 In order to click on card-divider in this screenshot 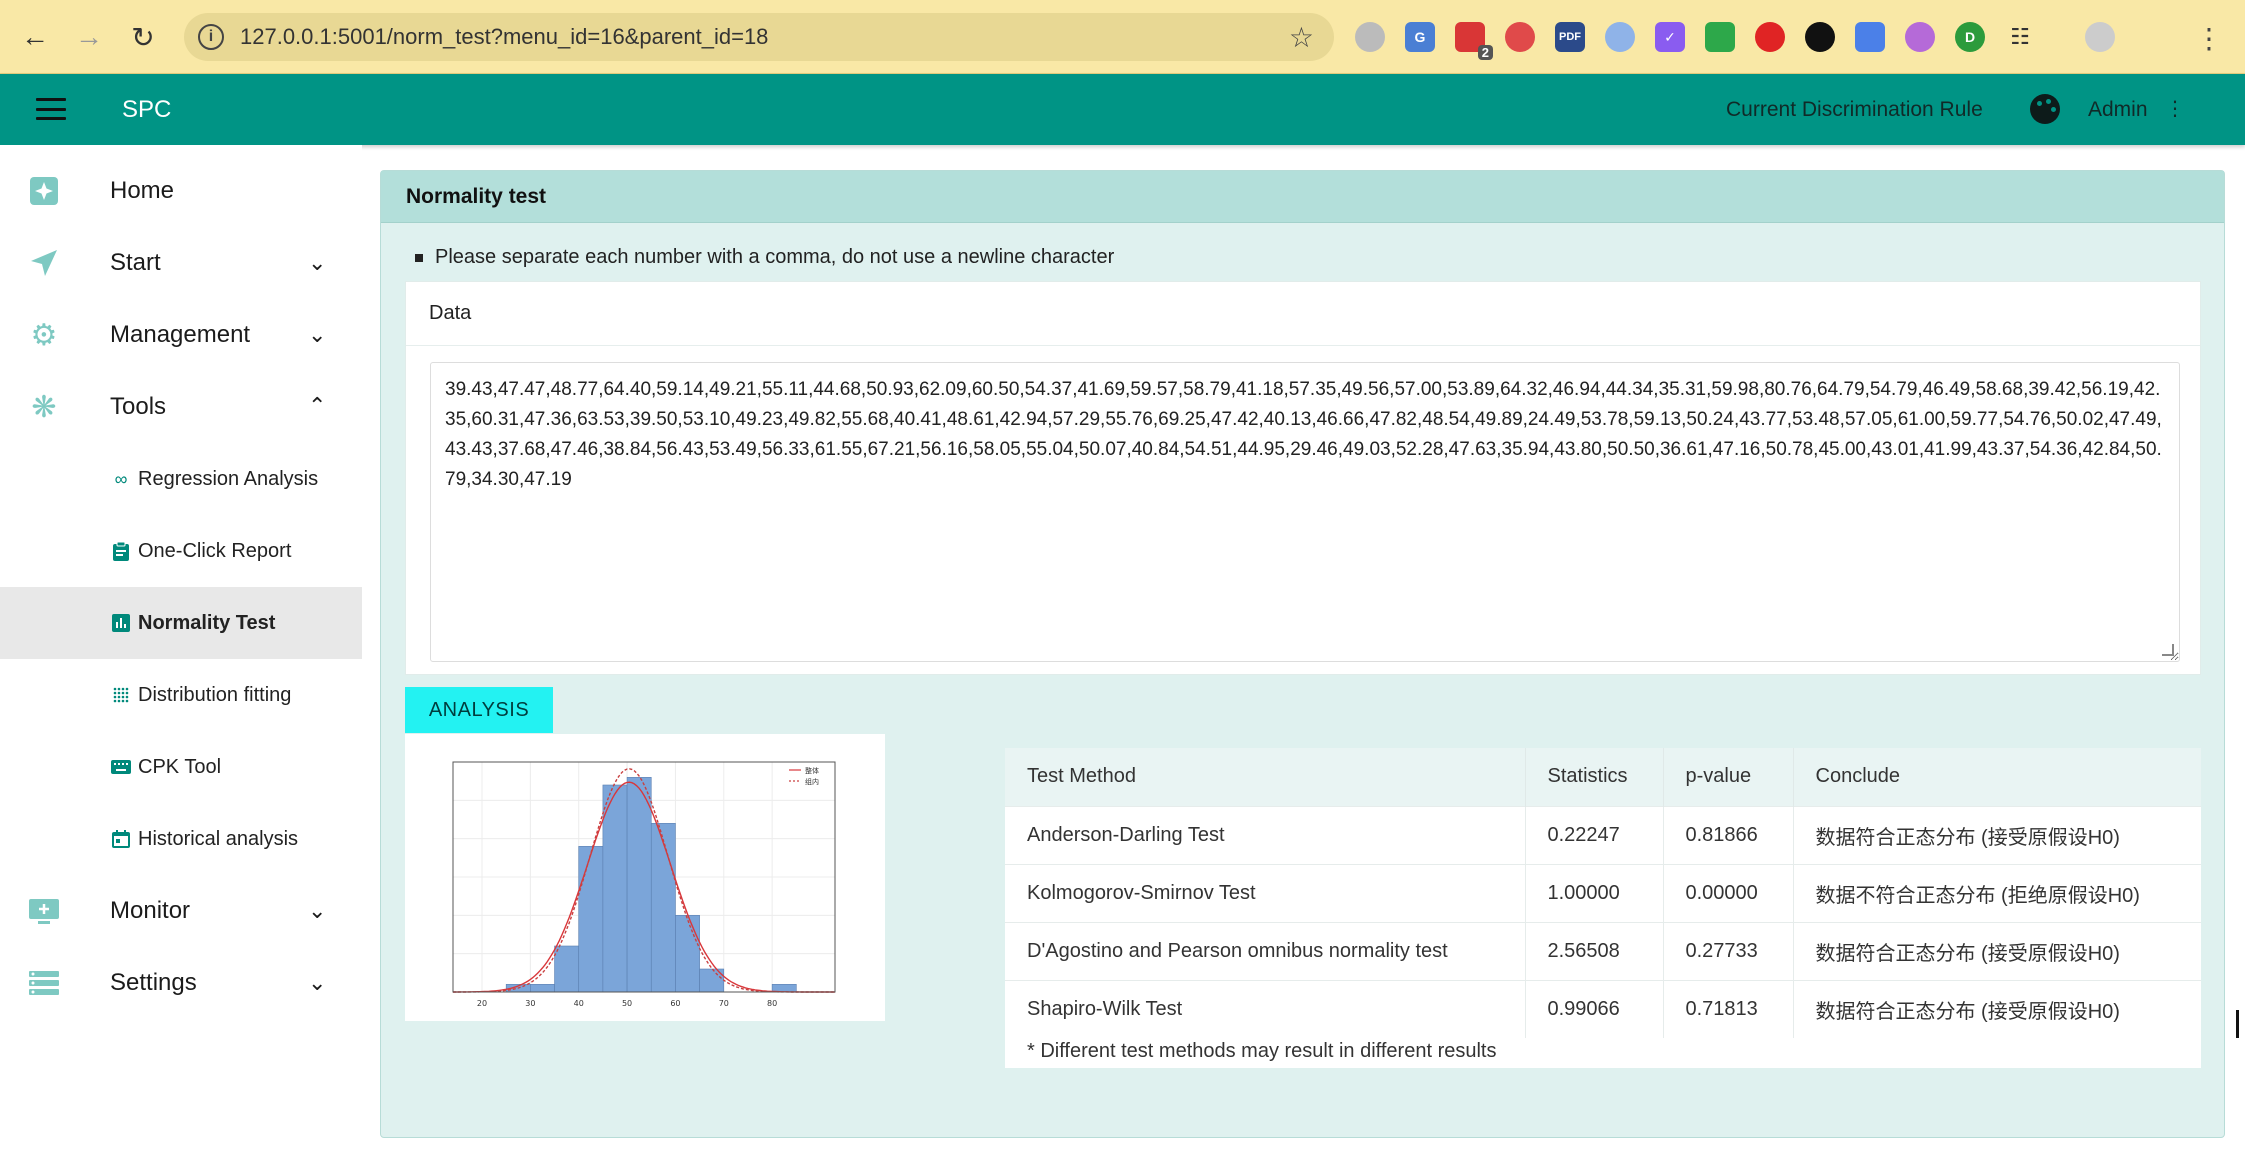, I will do `click(1303, 345)`.